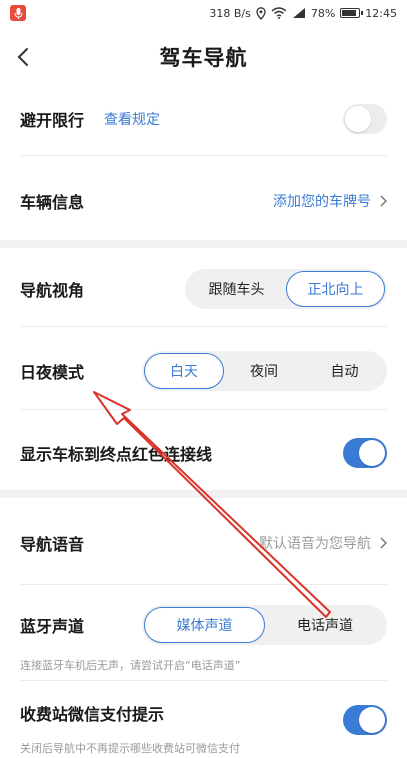  I want to click on avoid-restriction-toggle, so click(365, 119).